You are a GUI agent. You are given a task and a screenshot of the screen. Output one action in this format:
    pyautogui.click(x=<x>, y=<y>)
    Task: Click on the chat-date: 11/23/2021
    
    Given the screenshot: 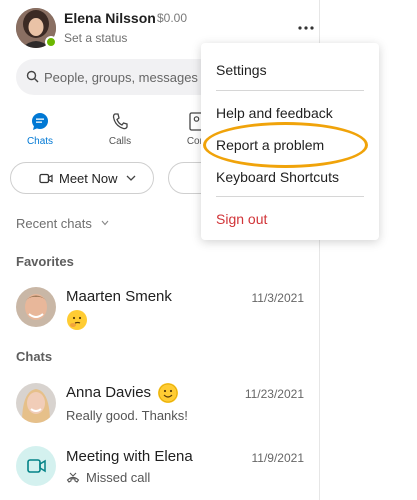 What is the action you would take?
    pyautogui.click(x=274, y=394)
    